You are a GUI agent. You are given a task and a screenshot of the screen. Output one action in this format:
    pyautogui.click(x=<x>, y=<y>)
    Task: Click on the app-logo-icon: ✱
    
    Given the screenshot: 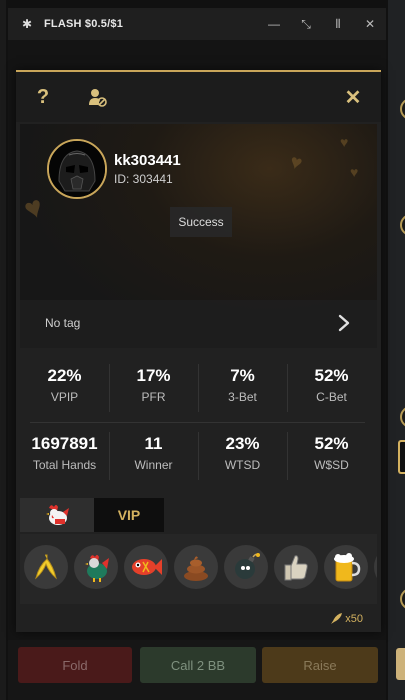 What is the action you would take?
    pyautogui.click(x=27, y=24)
    